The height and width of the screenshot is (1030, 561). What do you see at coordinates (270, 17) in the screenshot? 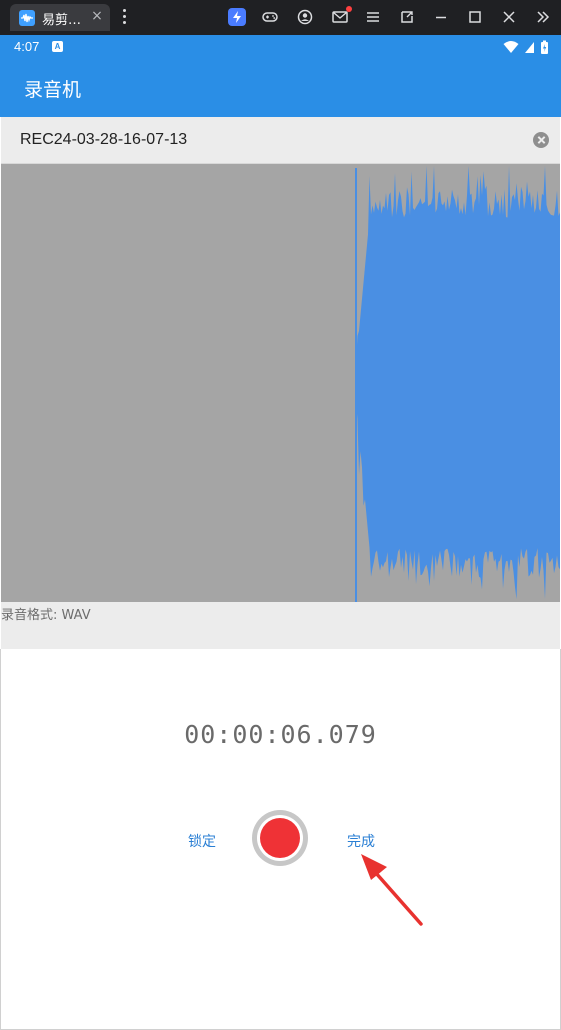
I see `gamepad-icon` at bounding box center [270, 17].